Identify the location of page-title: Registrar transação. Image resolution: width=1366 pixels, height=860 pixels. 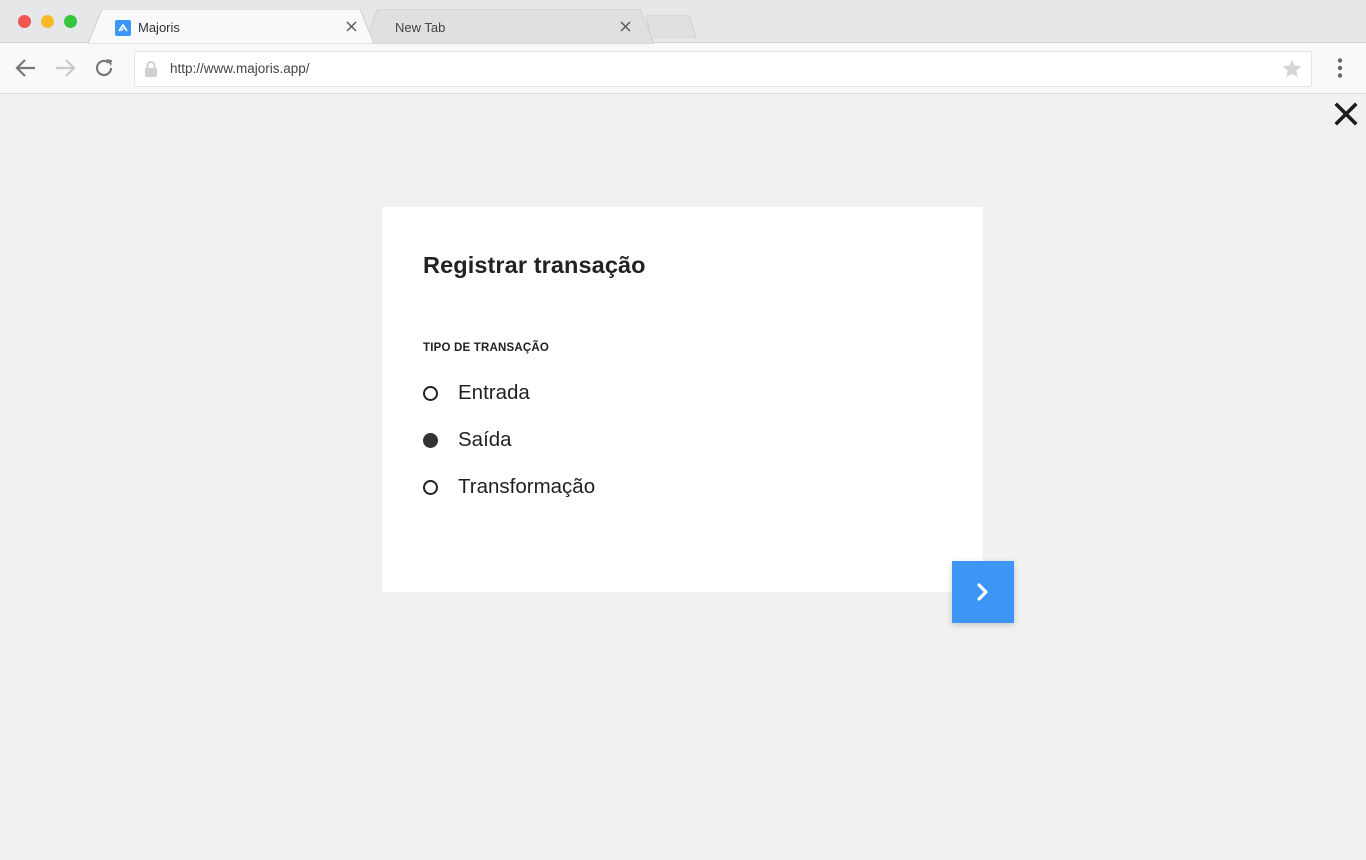
(534, 265).